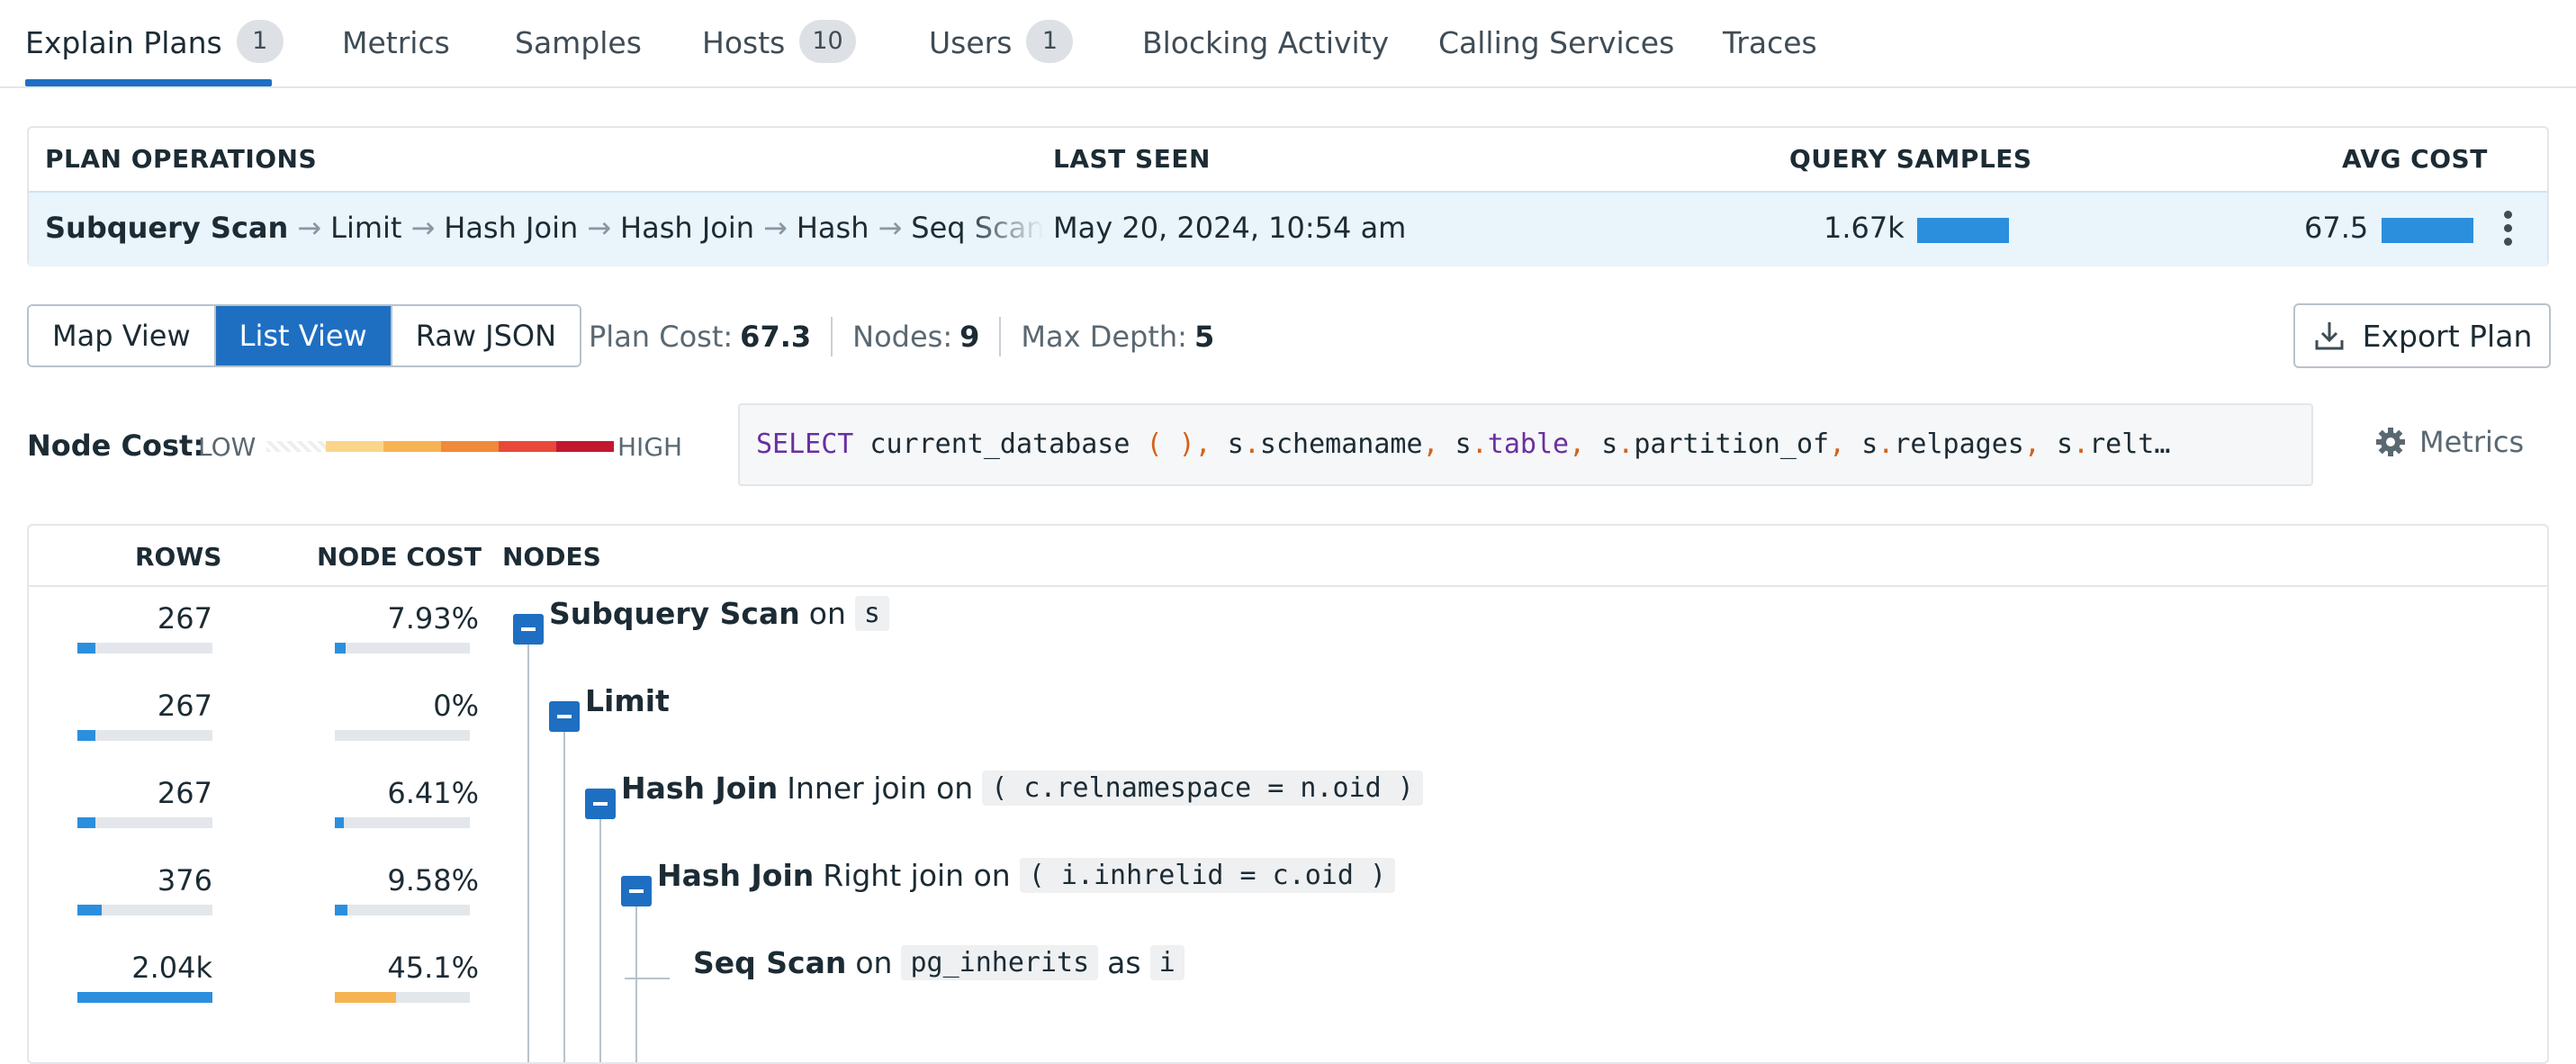 Image resolution: width=2576 pixels, height=1064 pixels. Describe the element at coordinates (600, 940) in the screenshot. I see `tree-connector` at that location.